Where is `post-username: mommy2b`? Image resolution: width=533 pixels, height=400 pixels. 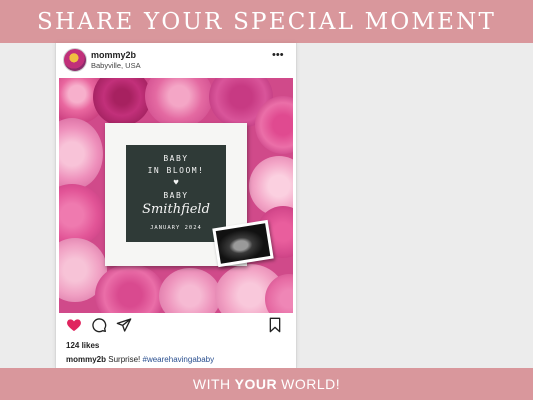 post-username: mommy2b is located at coordinates (113, 55).